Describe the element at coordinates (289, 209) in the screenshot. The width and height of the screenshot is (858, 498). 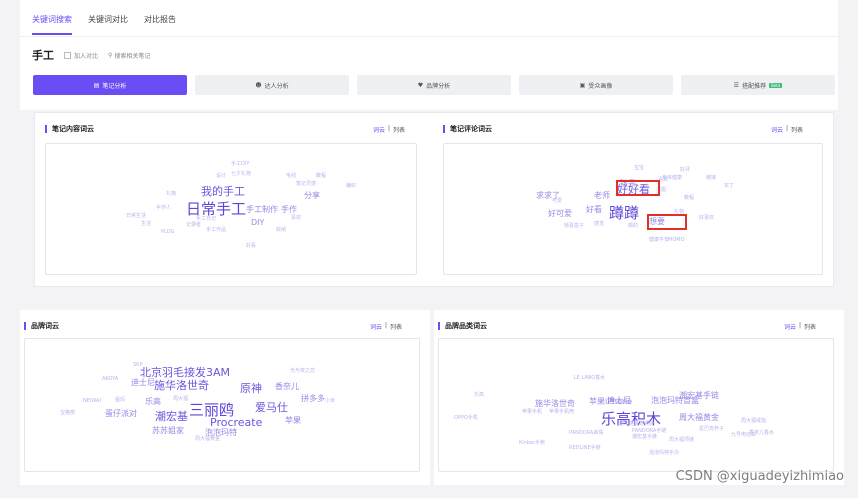
I see `cloud-word: 手作` at that location.